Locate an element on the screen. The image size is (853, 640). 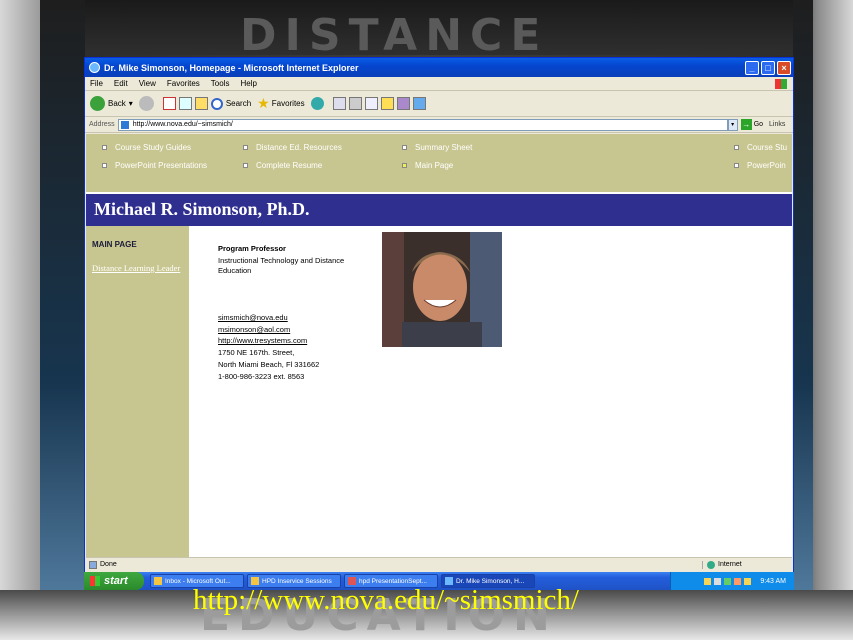
nav-label: Course Study Guides is located at coordinates (153, 147).